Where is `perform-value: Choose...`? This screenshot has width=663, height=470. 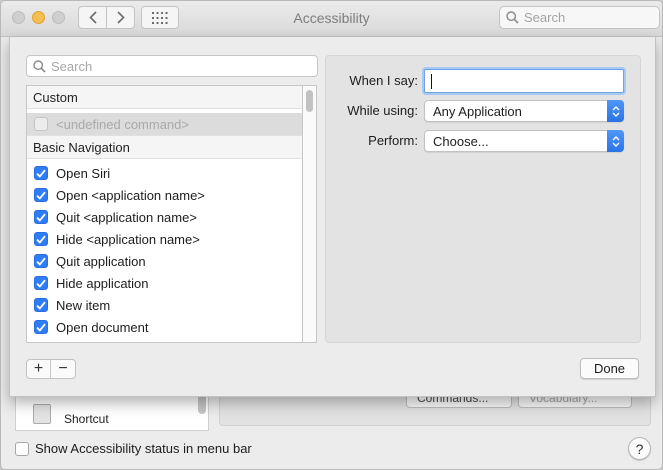
perform-value: Choose... is located at coordinates (461, 141).